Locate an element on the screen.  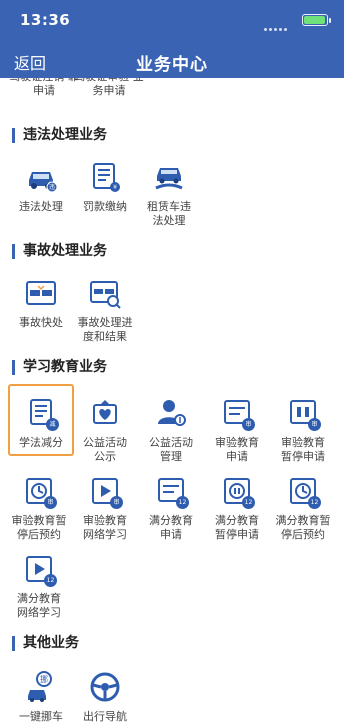
steering-wheel-icon is located at coordinates (105, 687).